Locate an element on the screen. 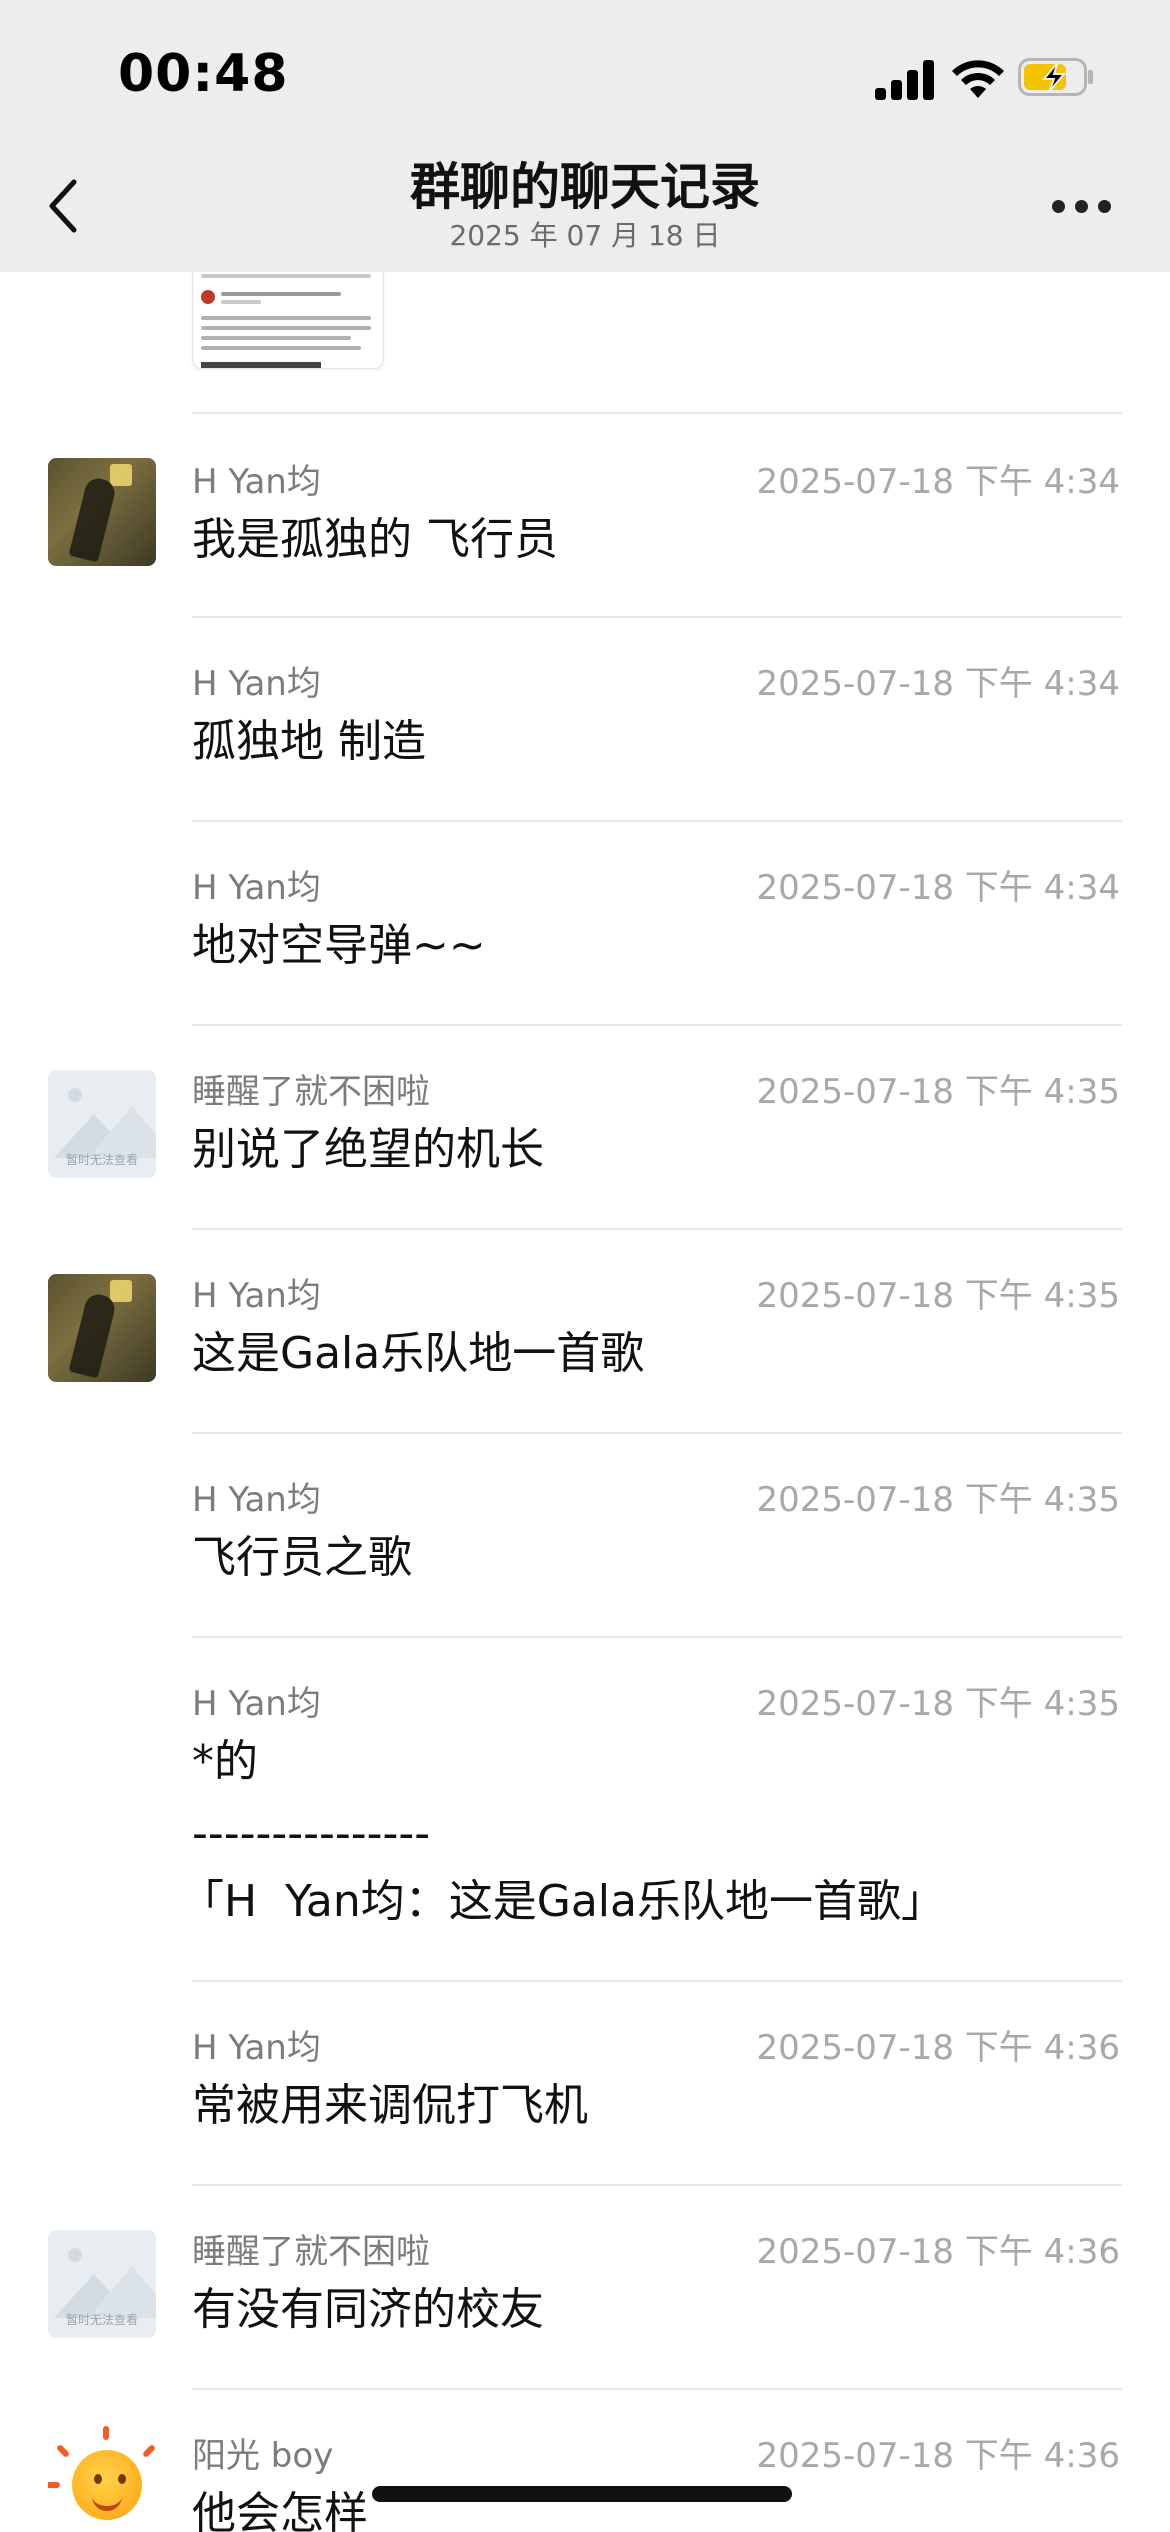 The image size is (1170, 2532). message-text: *的 is located at coordinates (225, 1761).